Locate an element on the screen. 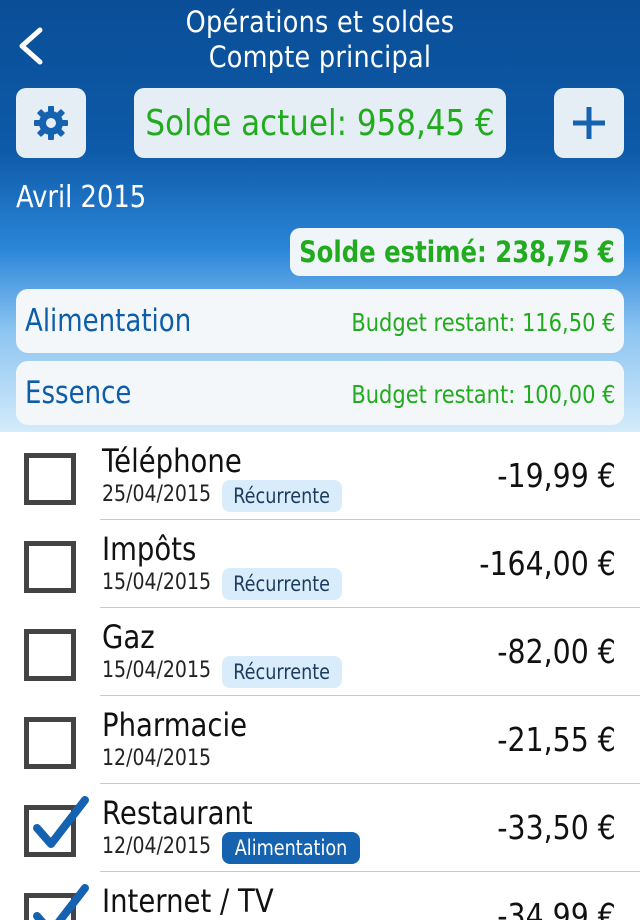 The height and width of the screenshot is (920, 640). operation-name: Téléphone is located at coordinates (172, 461).